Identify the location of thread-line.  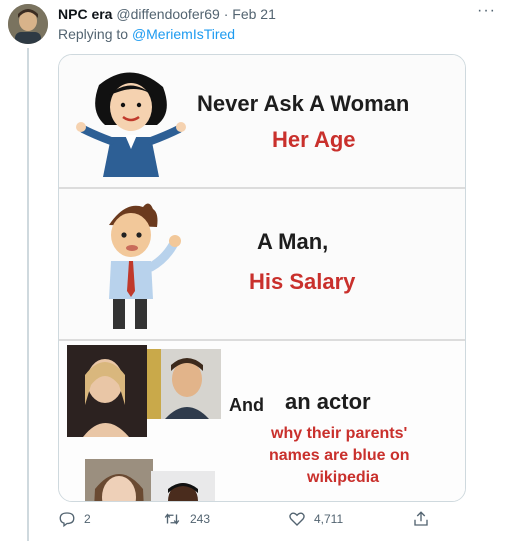
(28, 294).